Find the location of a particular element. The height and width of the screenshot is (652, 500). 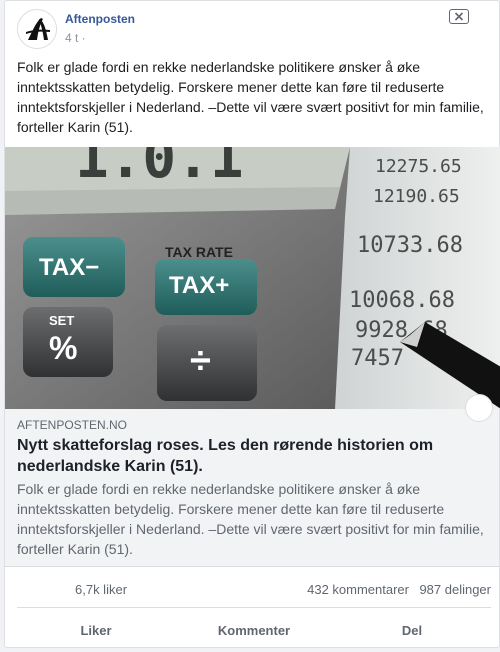

post-actions-bar: Liker Kommenter Del is located at coordinates (254, 630).